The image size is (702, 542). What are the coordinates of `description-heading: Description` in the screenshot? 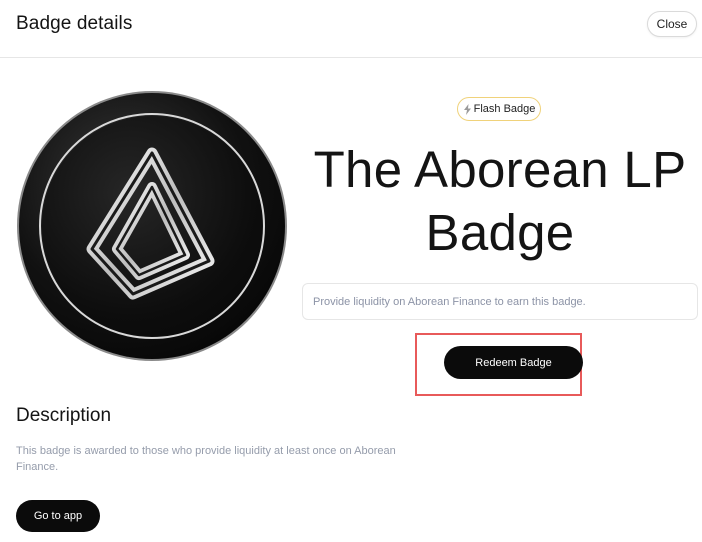 It's located at (64, 415).